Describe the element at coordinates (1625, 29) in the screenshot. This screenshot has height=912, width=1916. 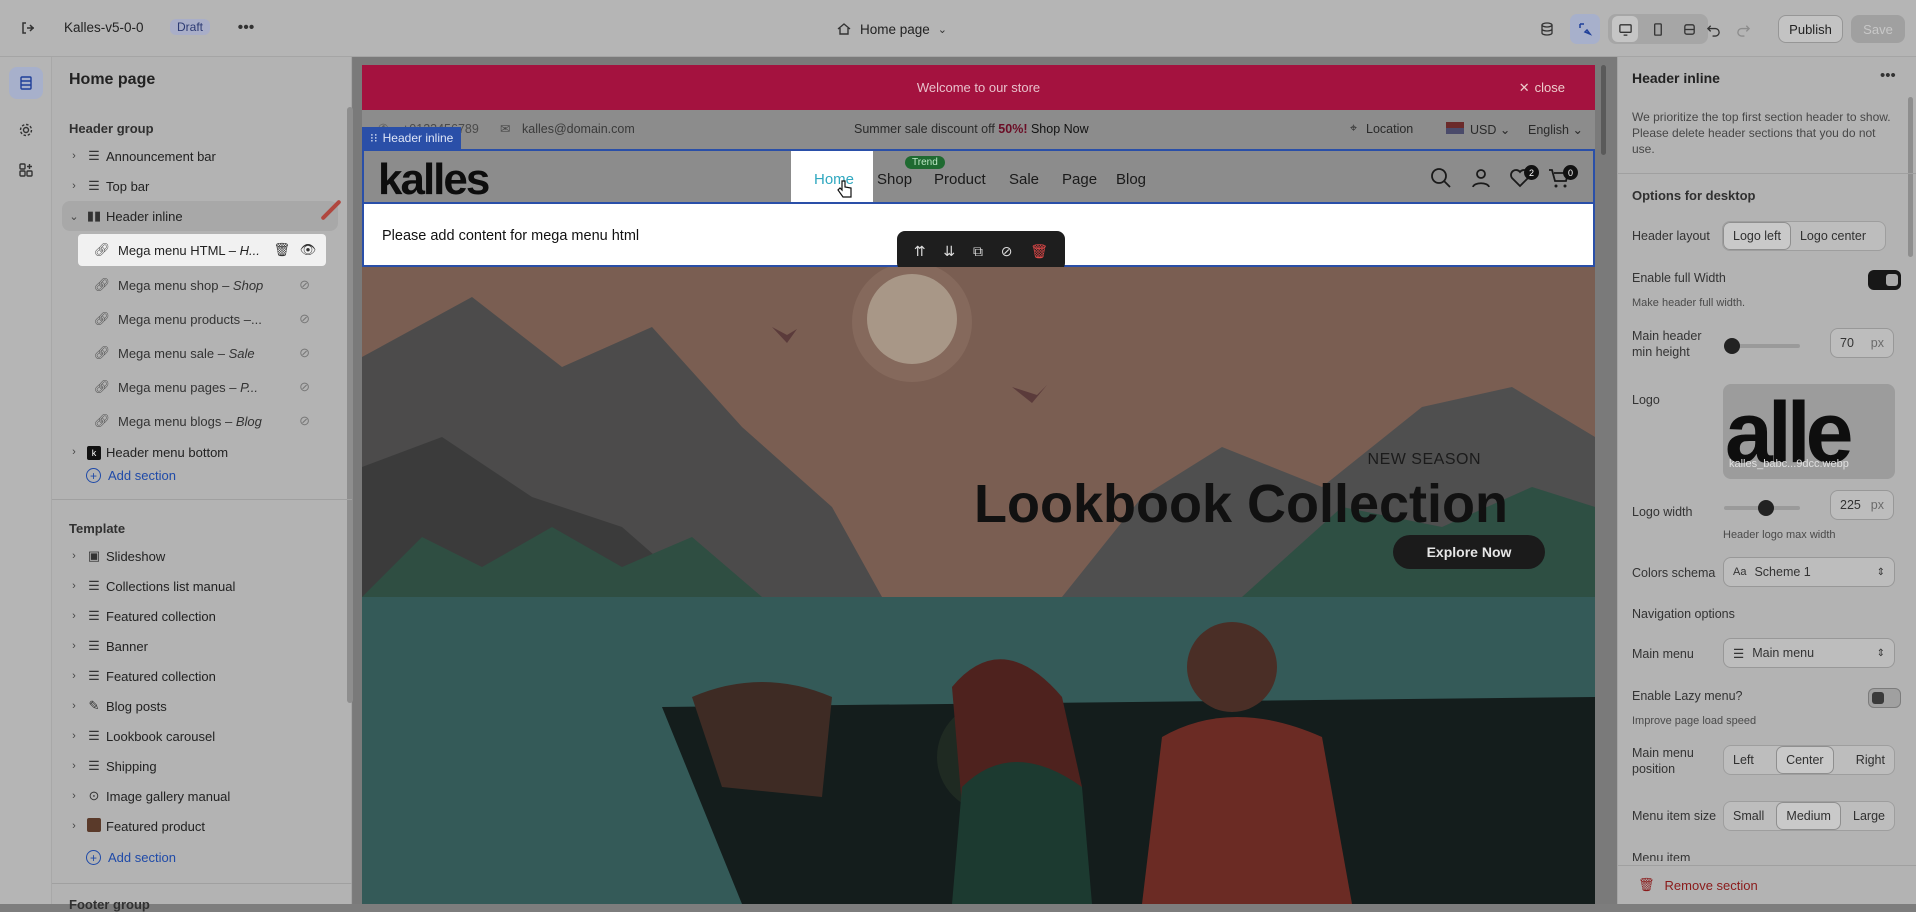
I see `desktop-view-icon` at that location.